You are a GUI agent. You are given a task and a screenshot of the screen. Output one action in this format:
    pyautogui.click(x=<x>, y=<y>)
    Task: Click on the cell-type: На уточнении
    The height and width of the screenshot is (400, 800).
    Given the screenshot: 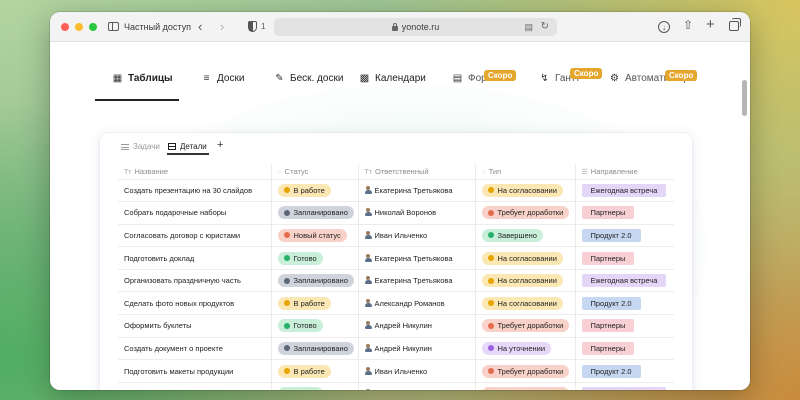 What is the action you would take?
    pyautogui.click(x=524, y=349)
    